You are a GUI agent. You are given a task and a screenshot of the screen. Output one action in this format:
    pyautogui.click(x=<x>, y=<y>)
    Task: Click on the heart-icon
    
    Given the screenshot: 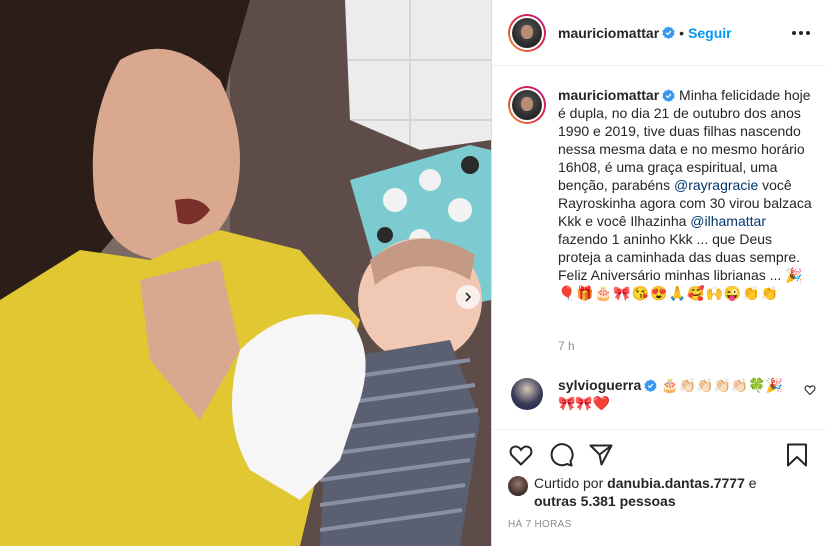 What is the action you would take?
    pyautogui.click(x=521, y=455)
    